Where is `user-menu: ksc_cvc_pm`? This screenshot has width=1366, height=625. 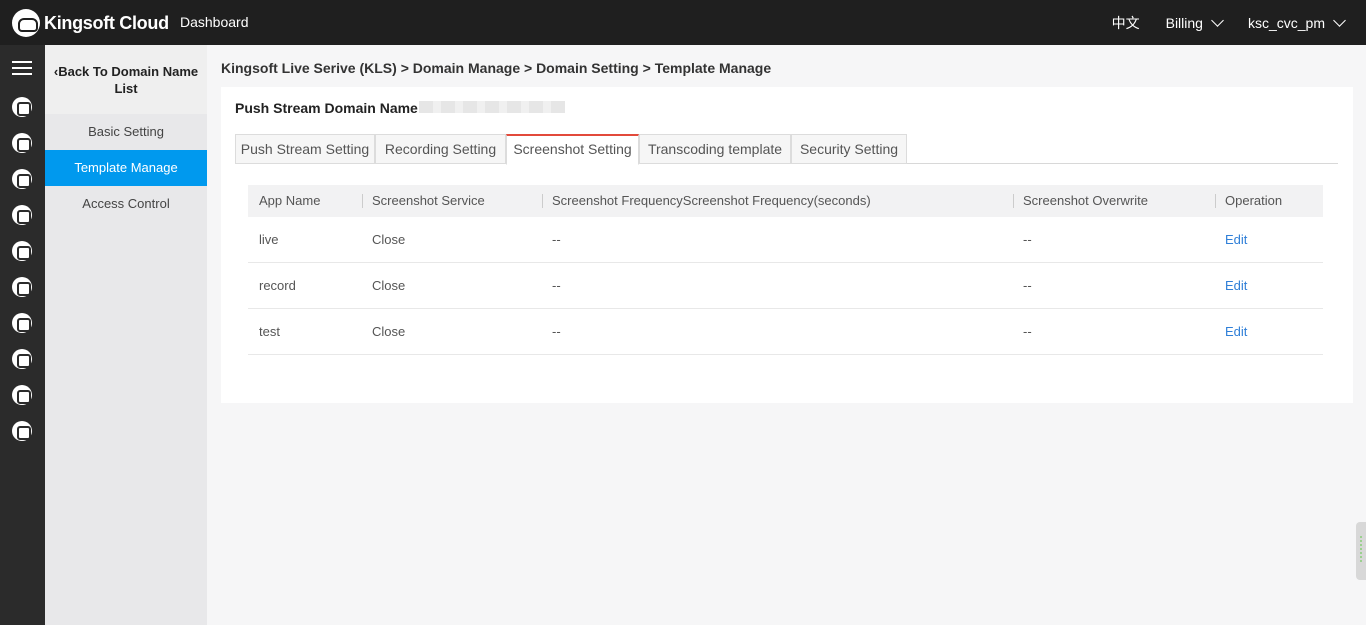
user-menu: ksc_cvc_pm is located at coordinates (1296, 22).